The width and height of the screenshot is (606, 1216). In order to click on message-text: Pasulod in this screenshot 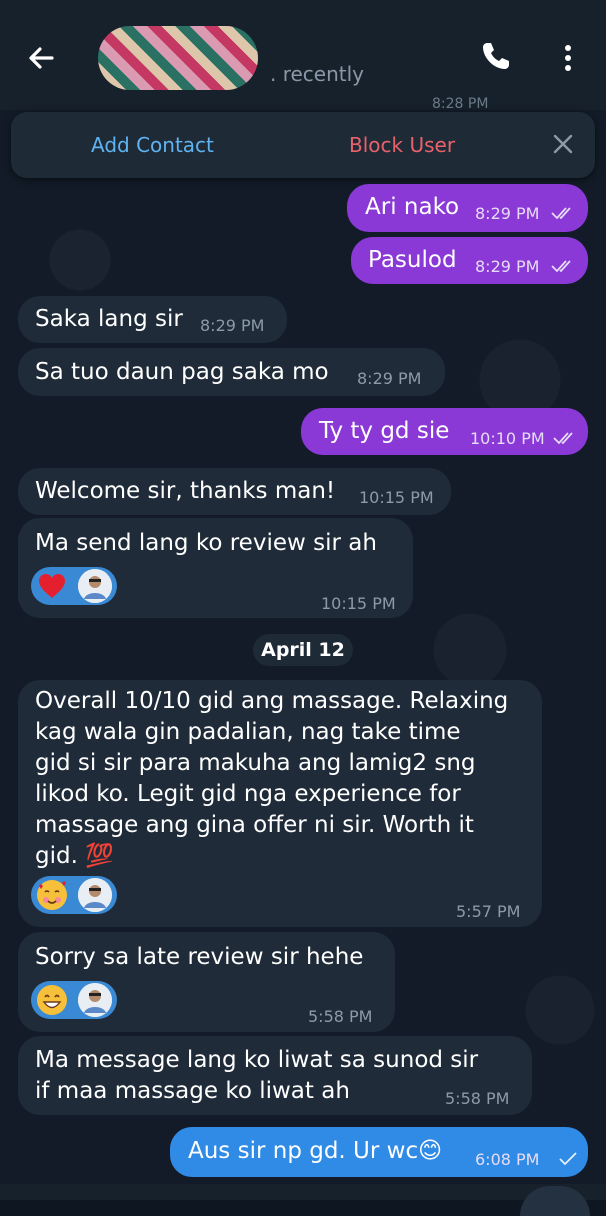, I will do `click(412, 260)`.